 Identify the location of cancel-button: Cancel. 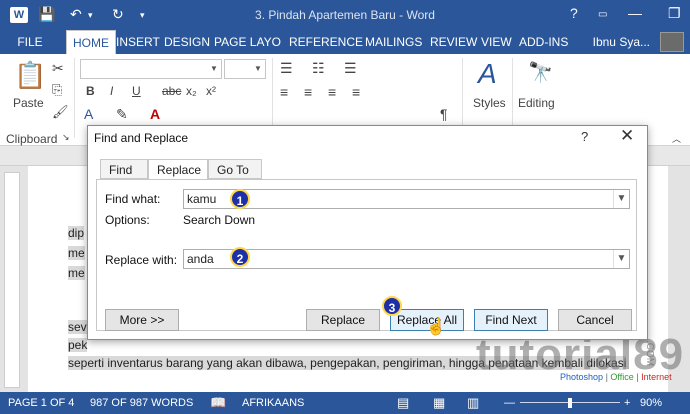
(595, 320).